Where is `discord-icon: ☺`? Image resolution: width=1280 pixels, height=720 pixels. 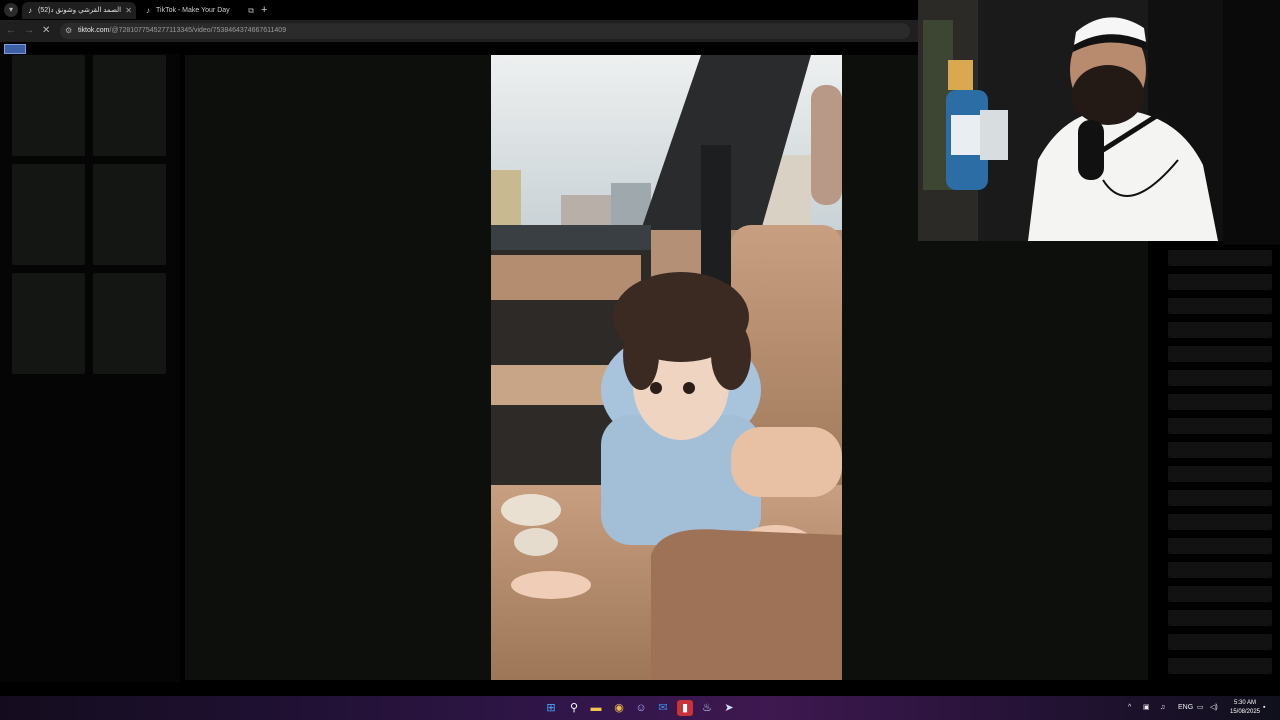 discord-icon: ☺ is located at coordinates (641, 708).